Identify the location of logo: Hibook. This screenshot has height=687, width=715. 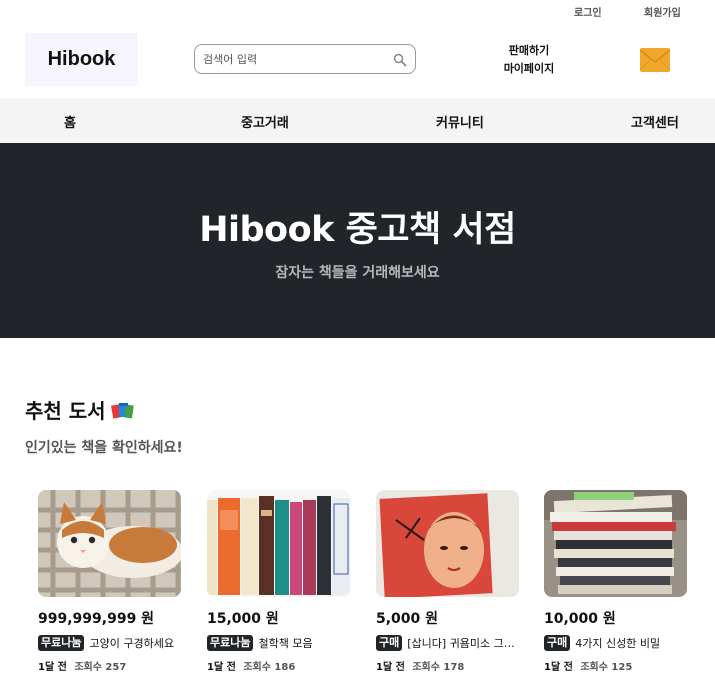
(81, 59).